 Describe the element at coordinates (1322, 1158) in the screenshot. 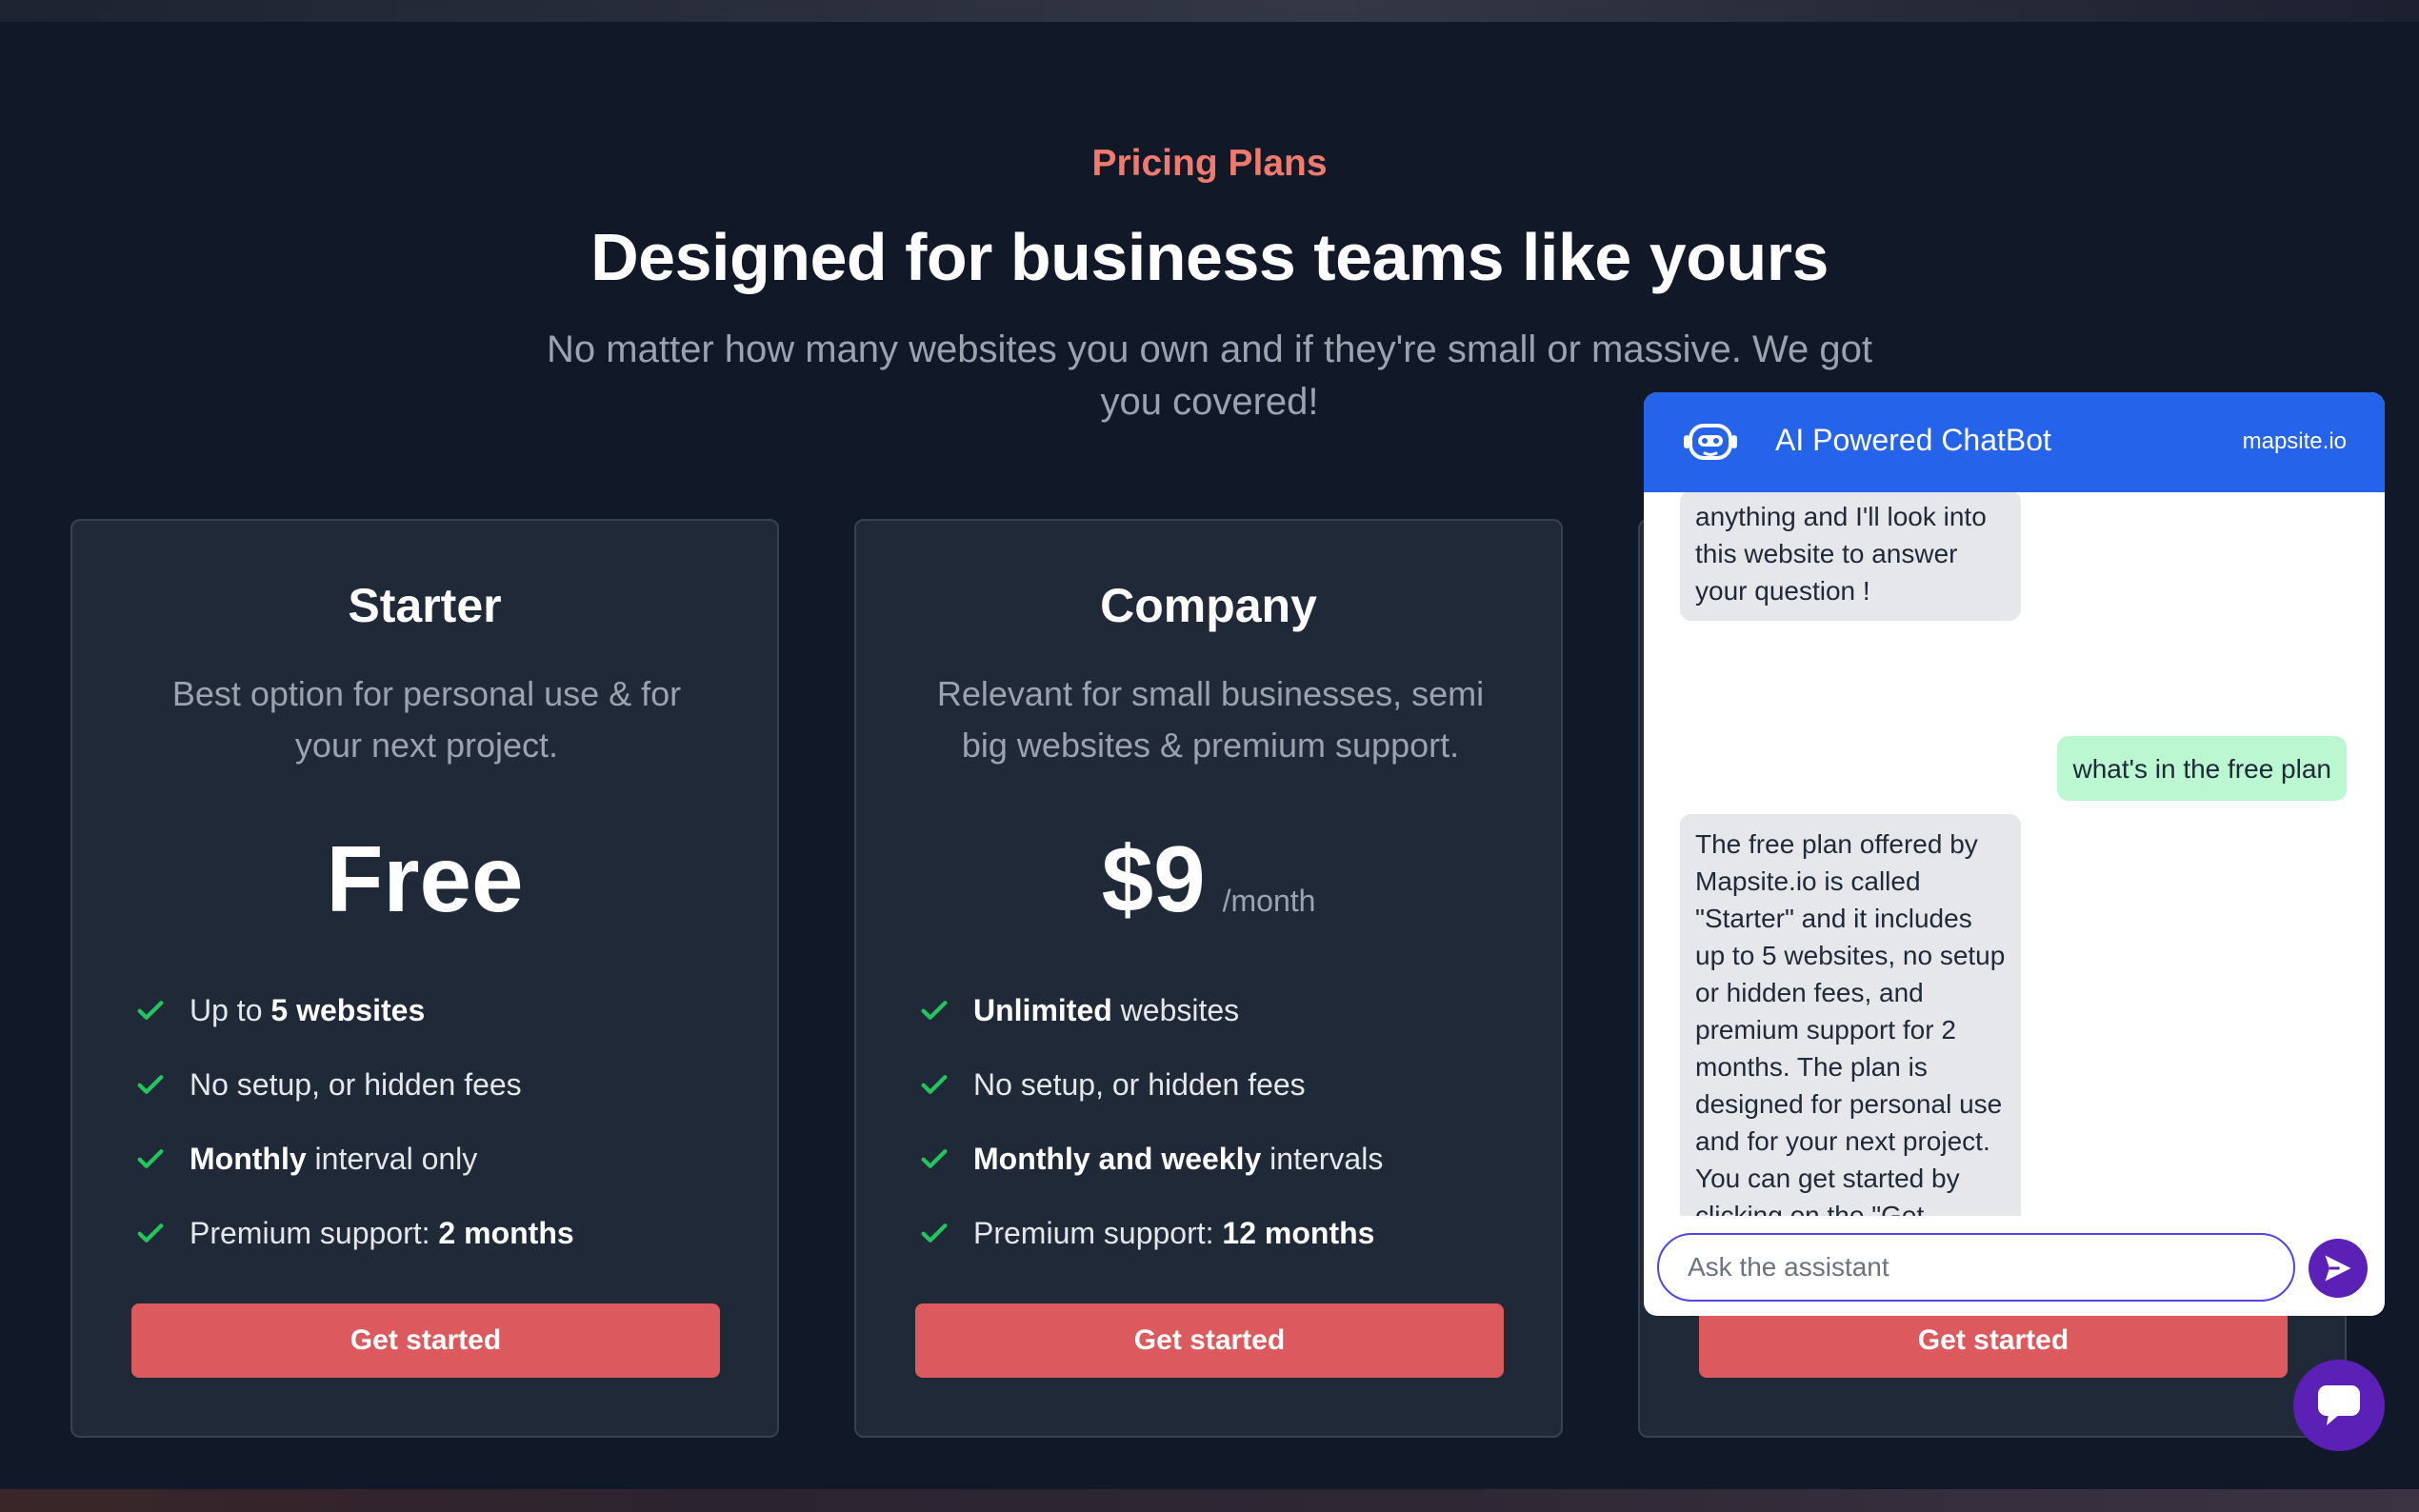

I see `feature-text: intervals` at that location.